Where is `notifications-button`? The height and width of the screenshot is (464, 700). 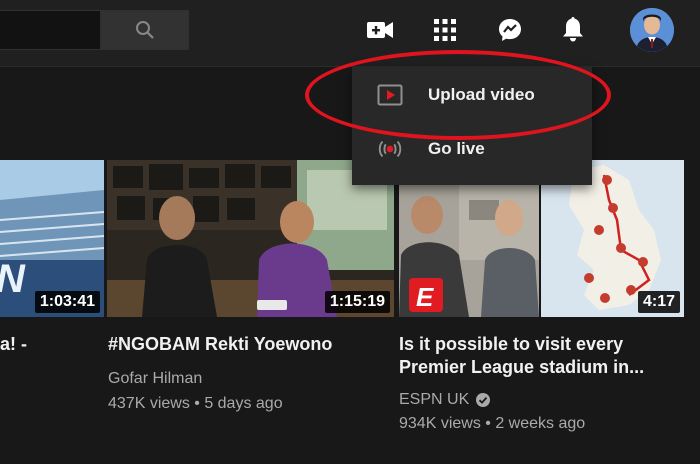 notifications-button is located at coordinates (573, 30).